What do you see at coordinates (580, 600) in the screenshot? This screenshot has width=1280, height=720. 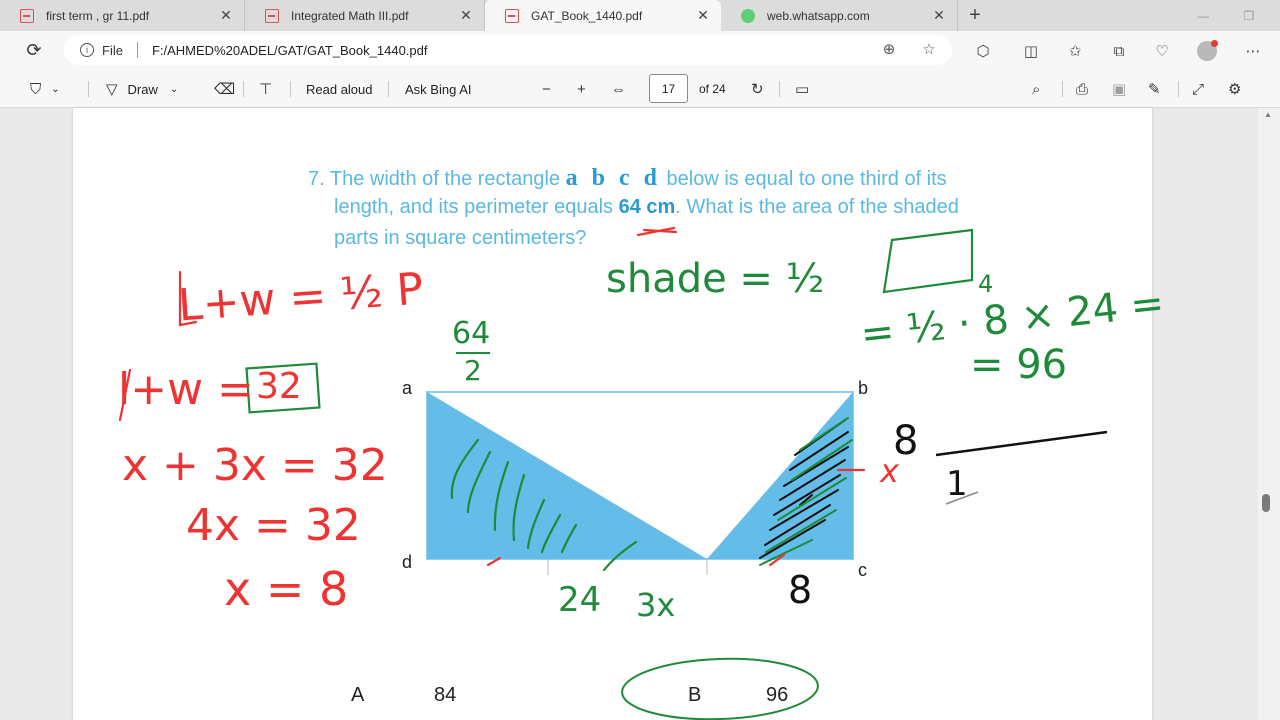 I see `ink-green-24: 24` at bounding box center [580, 600].